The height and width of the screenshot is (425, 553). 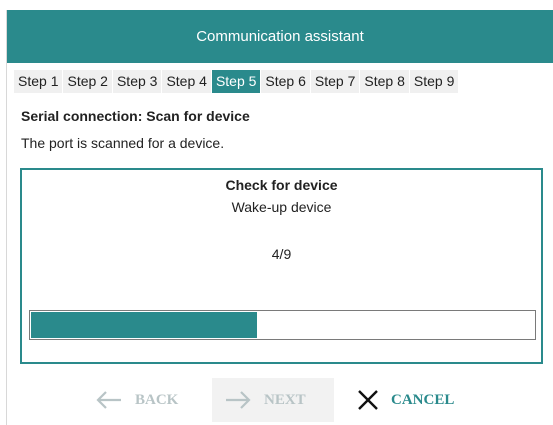 I want to click on progress-count: 4/9, so click(x=281, y=254).